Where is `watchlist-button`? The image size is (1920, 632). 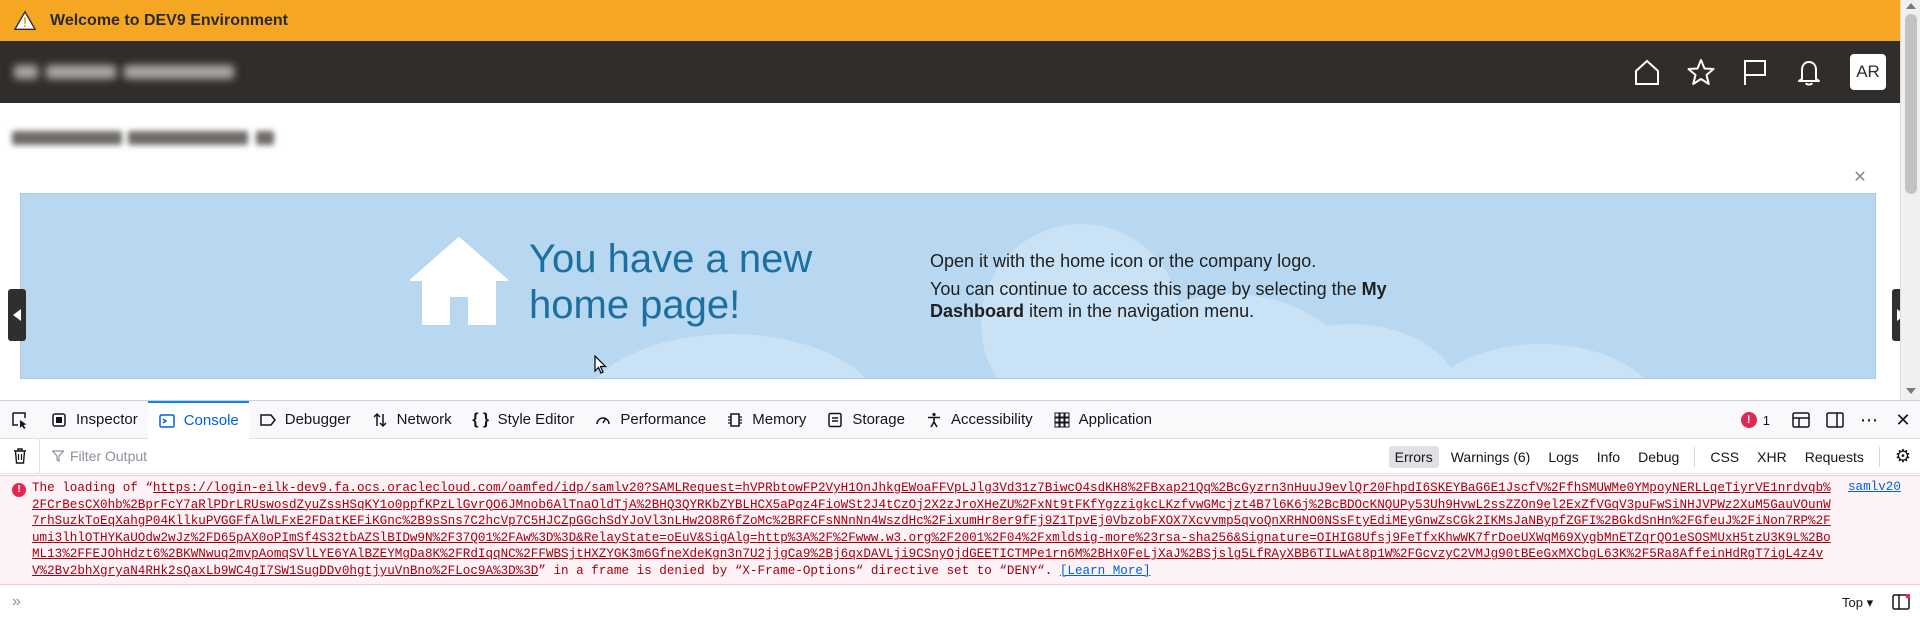
watchlist-button is located at coordinates (1755, 72).